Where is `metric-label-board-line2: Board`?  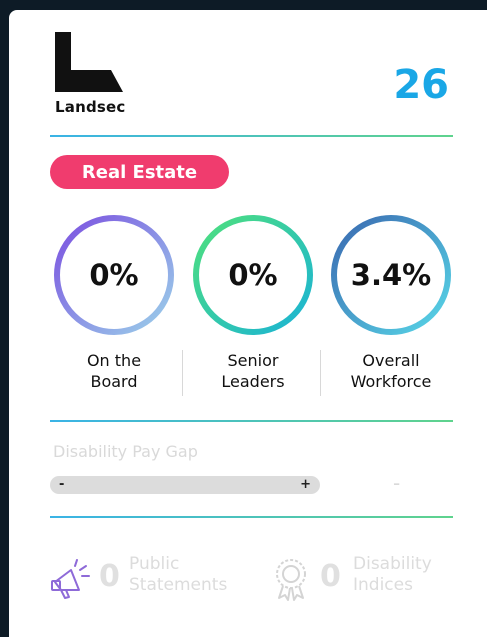
metric-label-board-line2: Board is located at coordinates (114, 381).